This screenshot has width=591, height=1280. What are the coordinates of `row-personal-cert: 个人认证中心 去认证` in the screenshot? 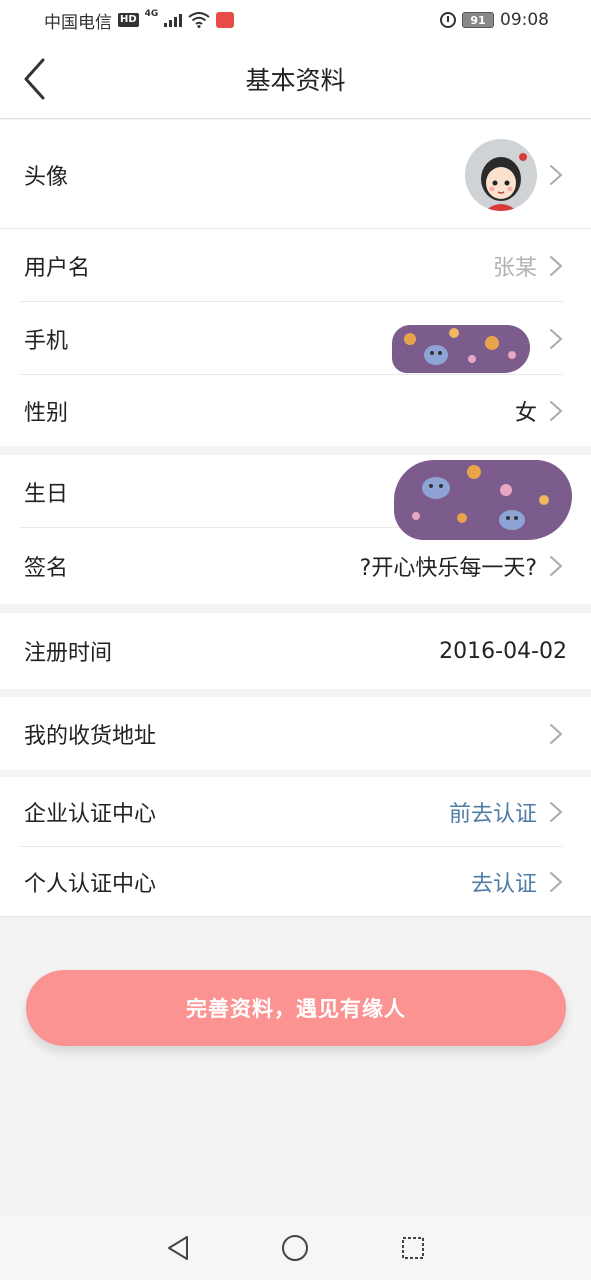 It's located at (295, 882).